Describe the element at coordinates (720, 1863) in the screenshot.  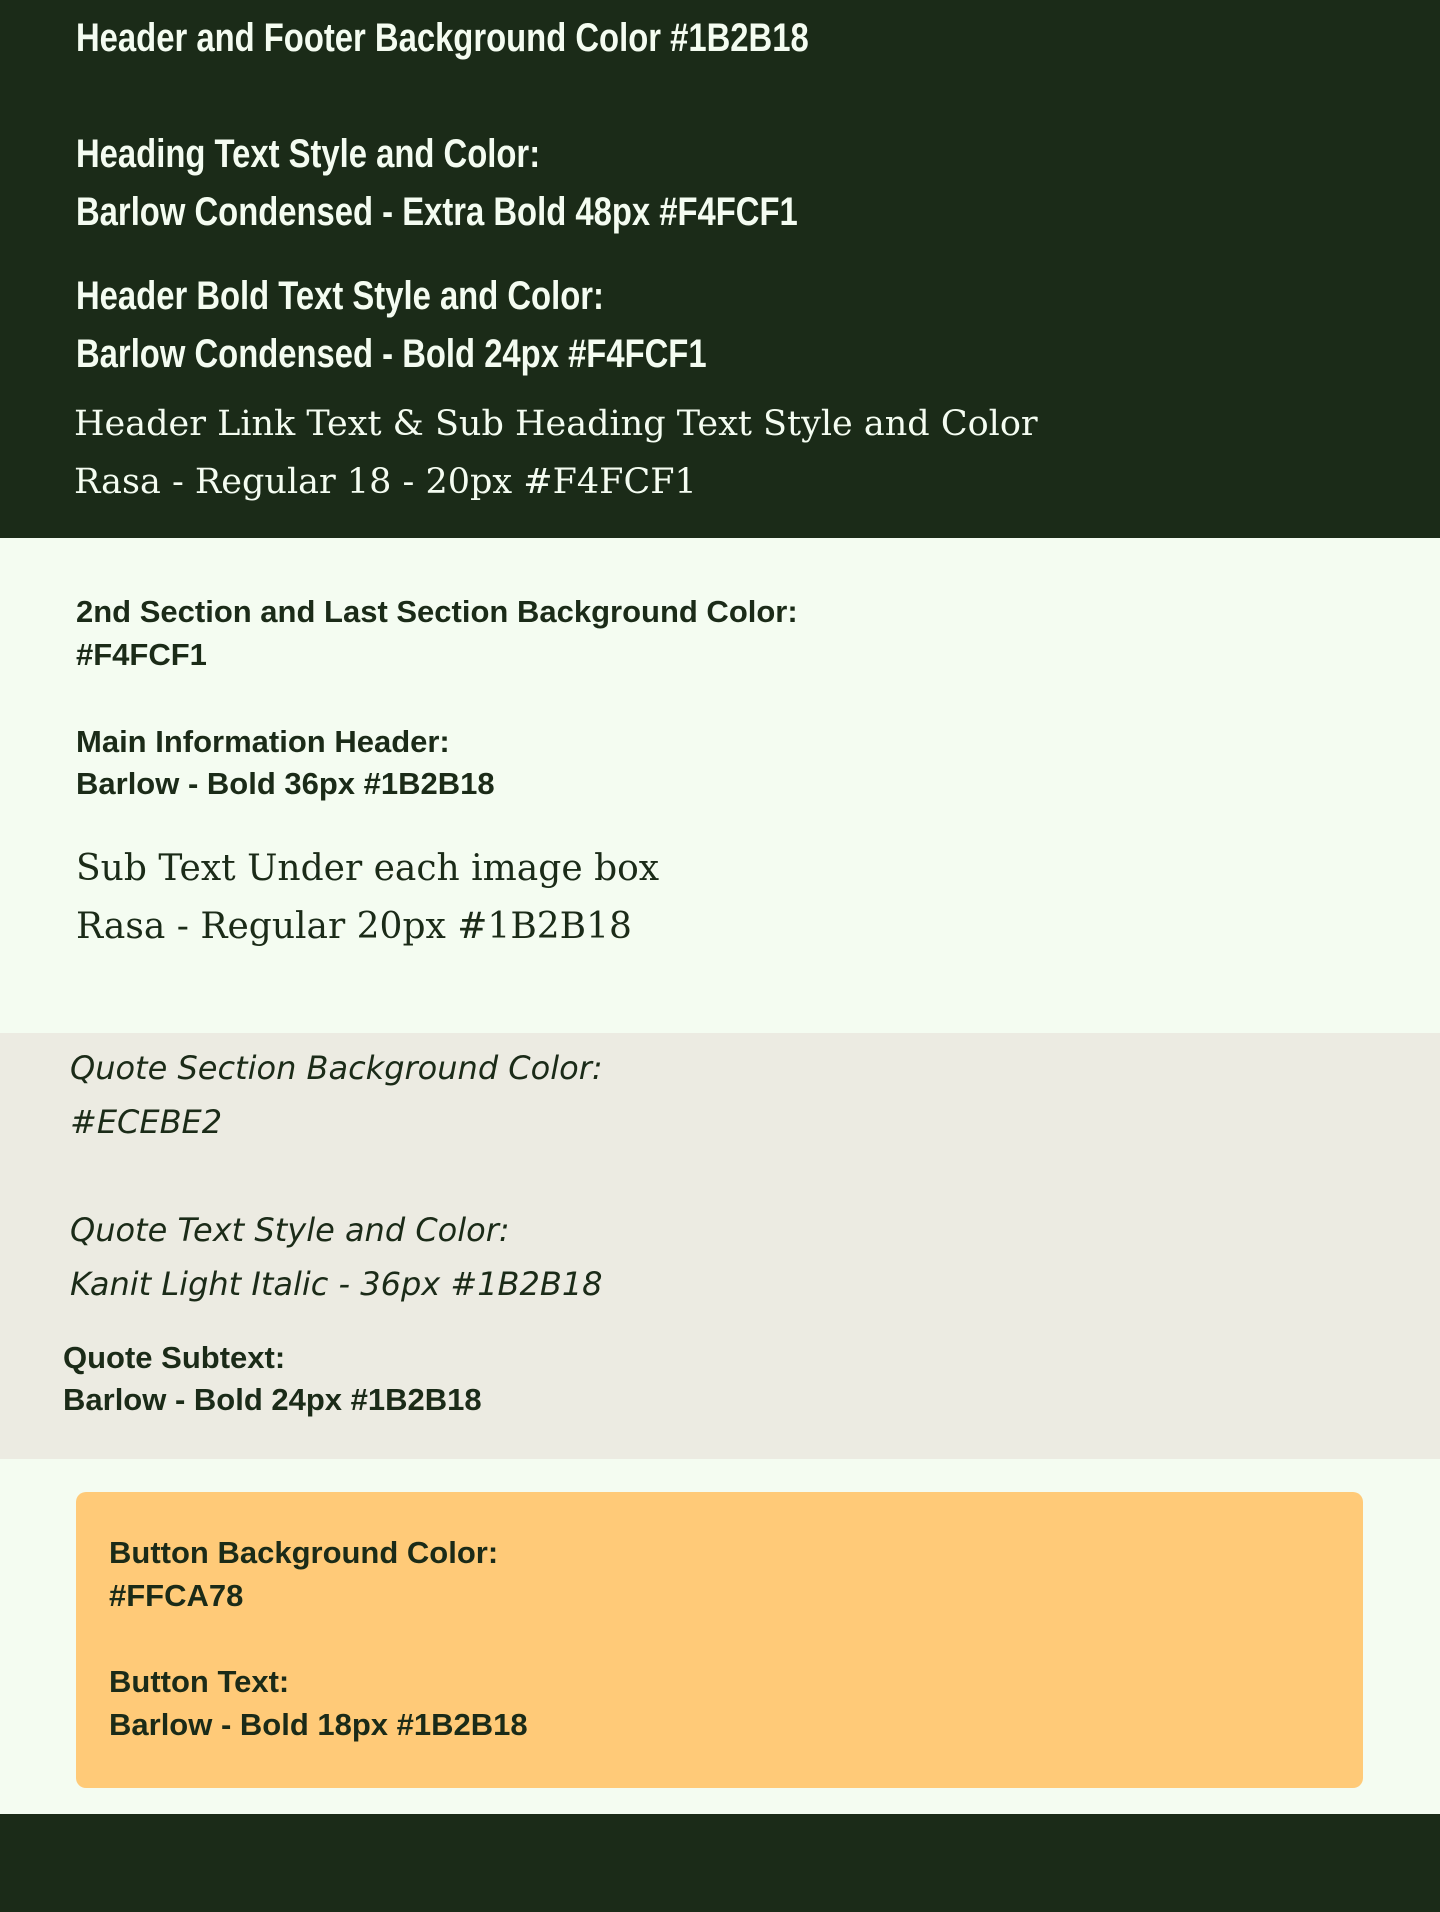
I see `footer` at that location.